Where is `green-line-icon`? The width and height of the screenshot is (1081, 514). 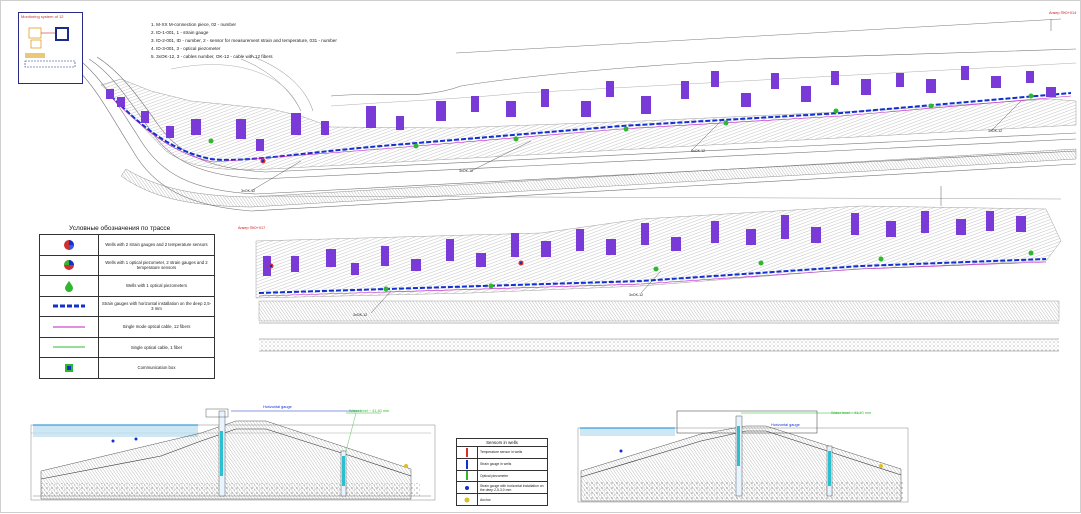
green-line-icon is located at coordinates (69, 347).